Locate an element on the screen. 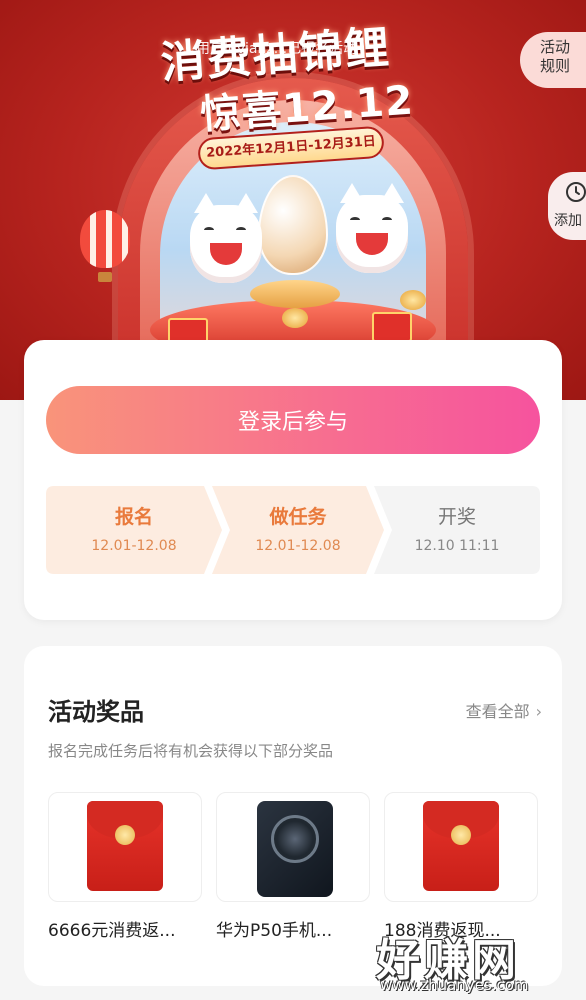 The width and height of the screenshot is (586, 1000). rules-label-line1: 活动 is located at coordinates (555, 47).